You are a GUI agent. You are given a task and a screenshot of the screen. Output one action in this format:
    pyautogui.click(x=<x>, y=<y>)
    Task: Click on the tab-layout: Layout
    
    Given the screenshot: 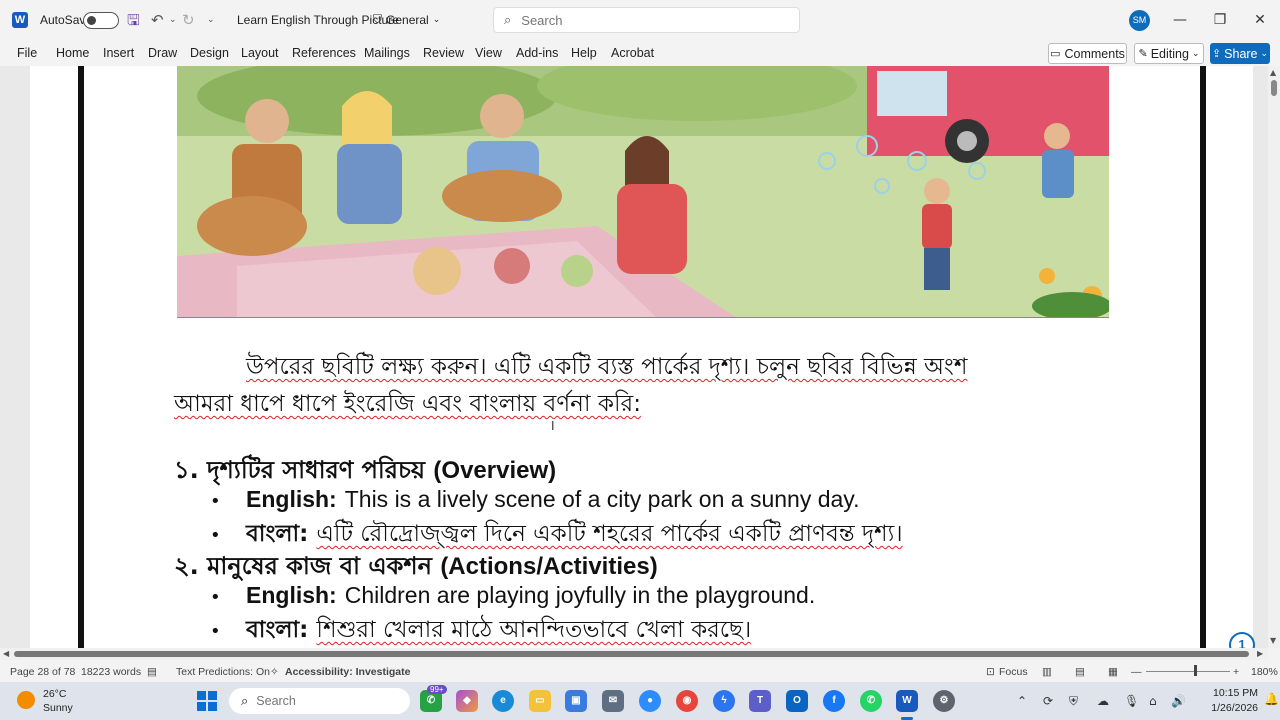 What is the action you would take?
    pyautogui.click(x=260, y=53)
    